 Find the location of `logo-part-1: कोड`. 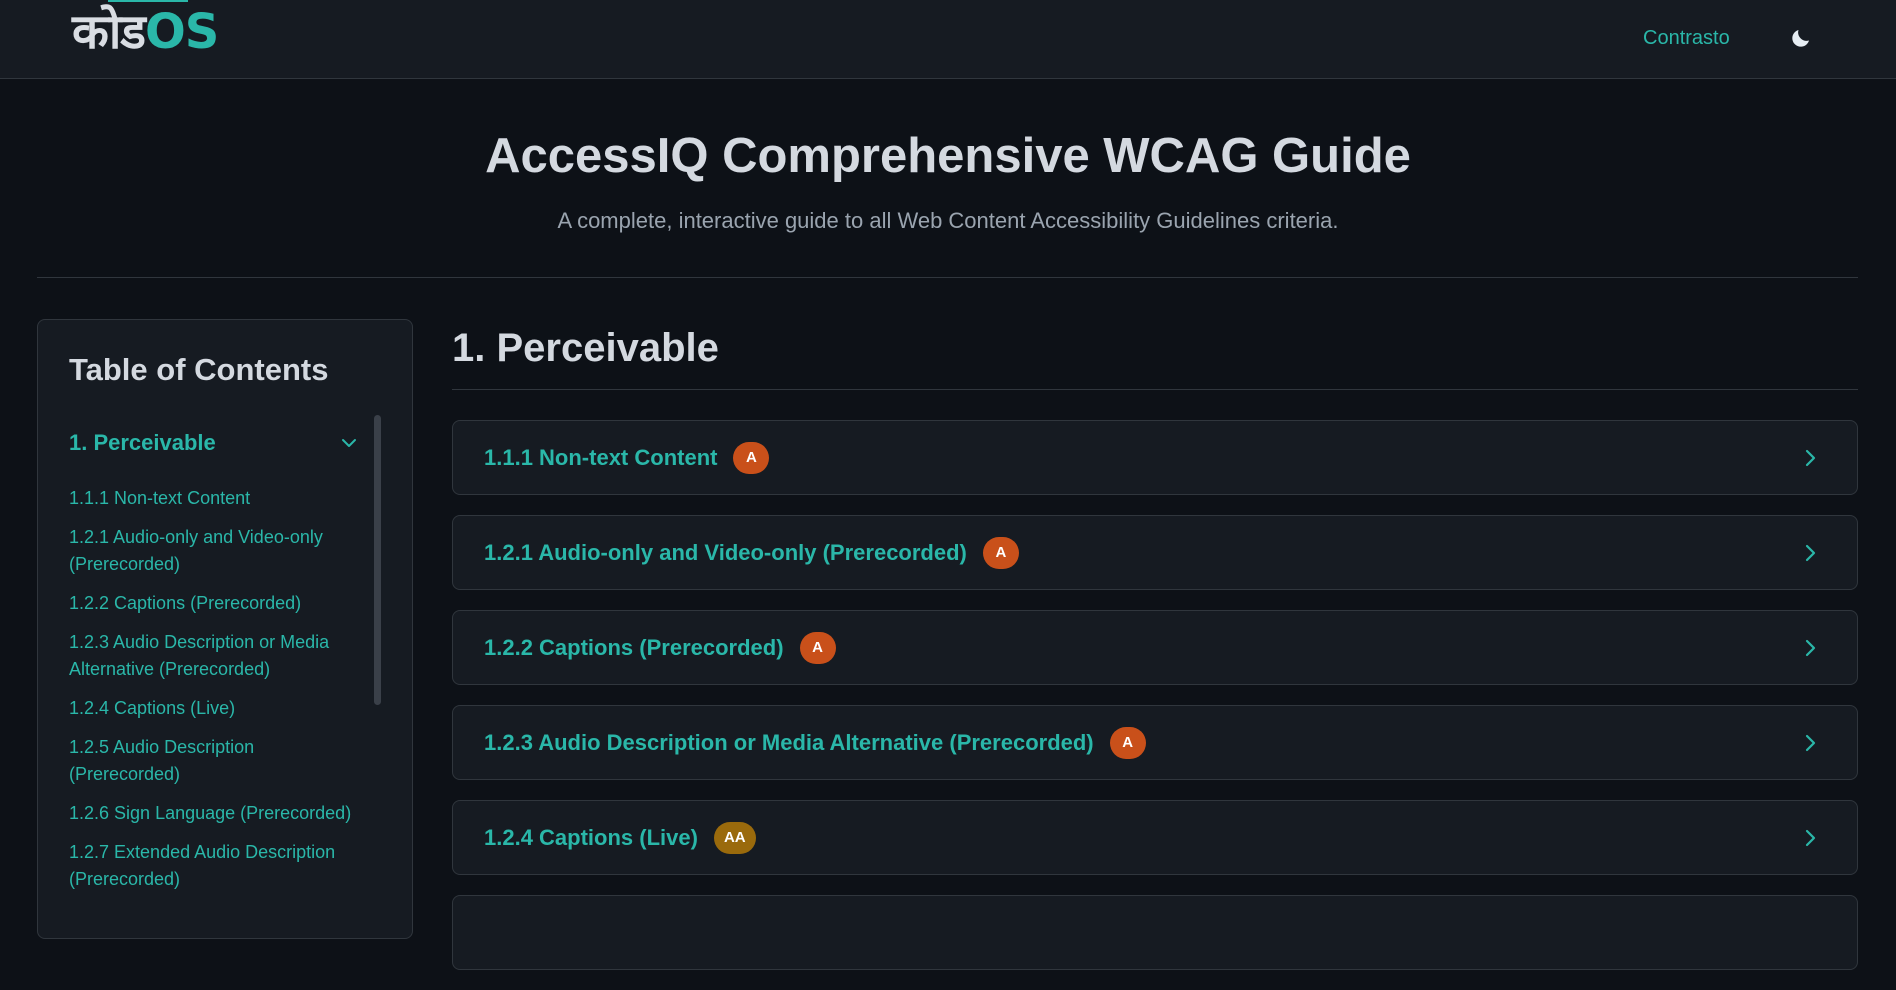

logo-part-1: कोड is located at coordinates (109, 32).